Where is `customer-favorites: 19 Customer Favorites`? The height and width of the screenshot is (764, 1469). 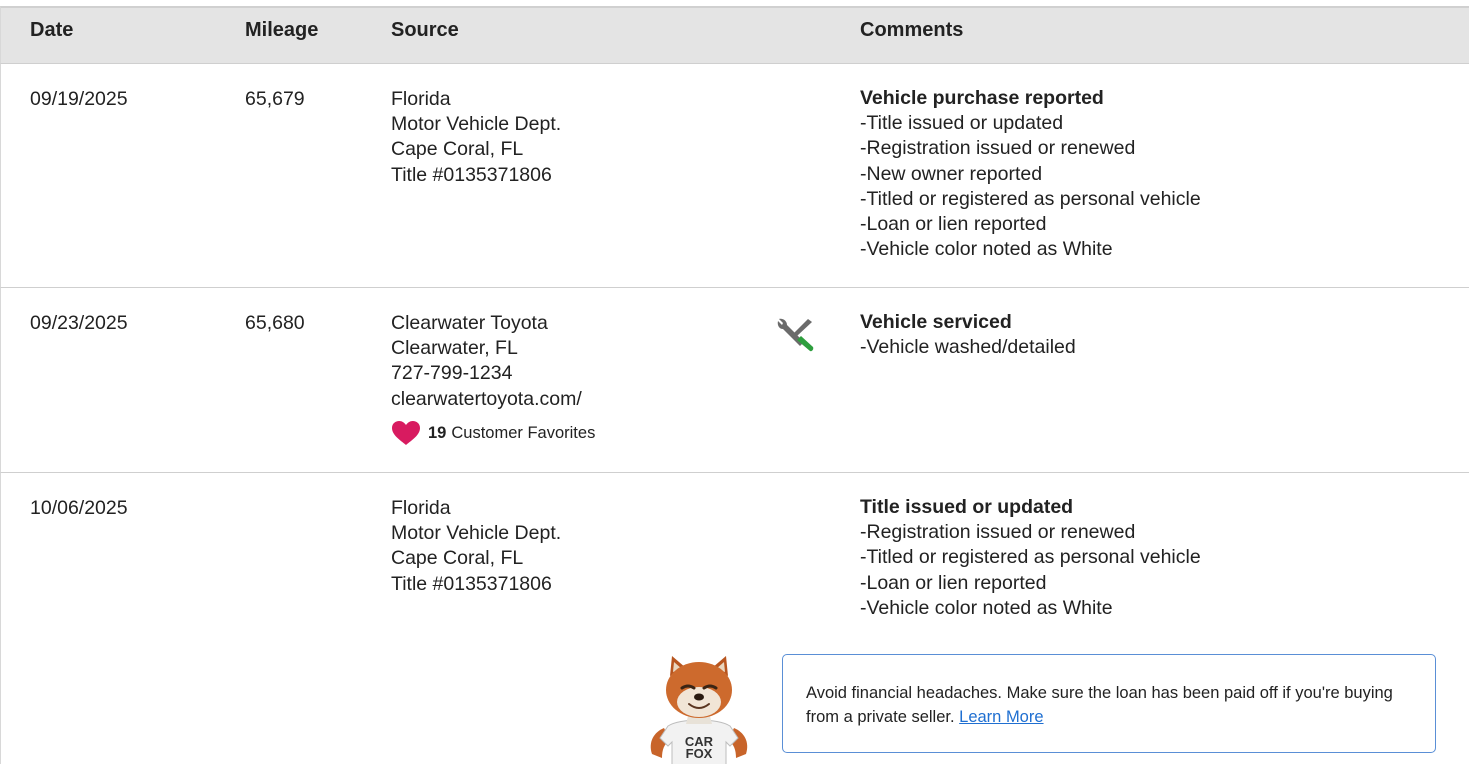
customer-favorites: 19 Customer Favorites is located at coordinates (493, 433).